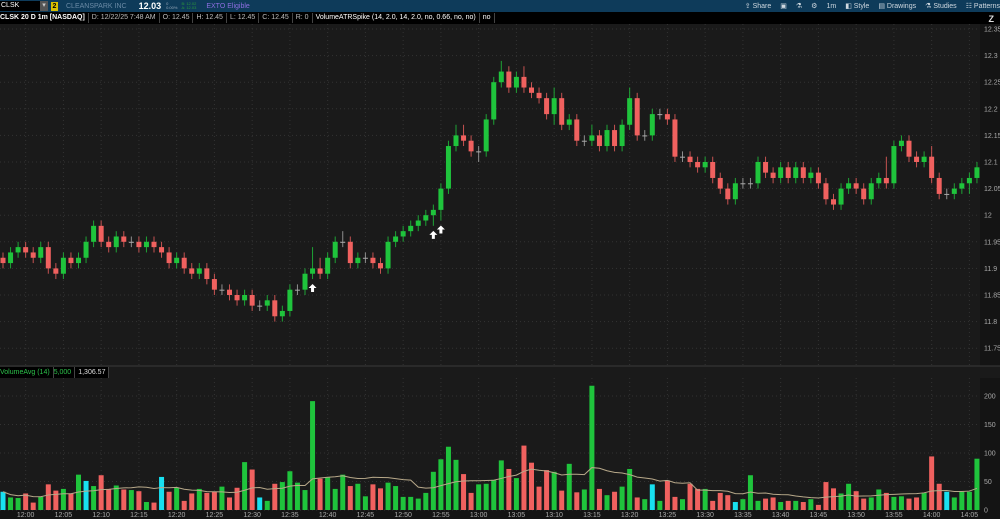  Describe the element at coordinates (992, 349) in the screenshot. I see `price-tick-label: 11.75` at that location.